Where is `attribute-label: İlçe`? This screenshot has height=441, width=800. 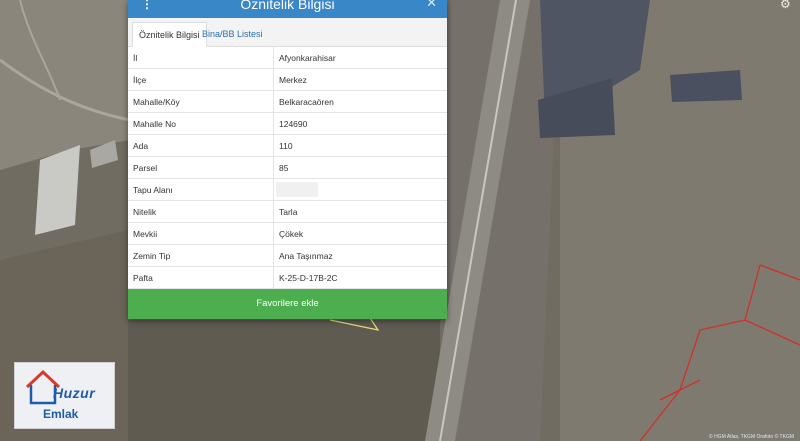
attribute-label: İlçe is located at coordinates (201, 79).